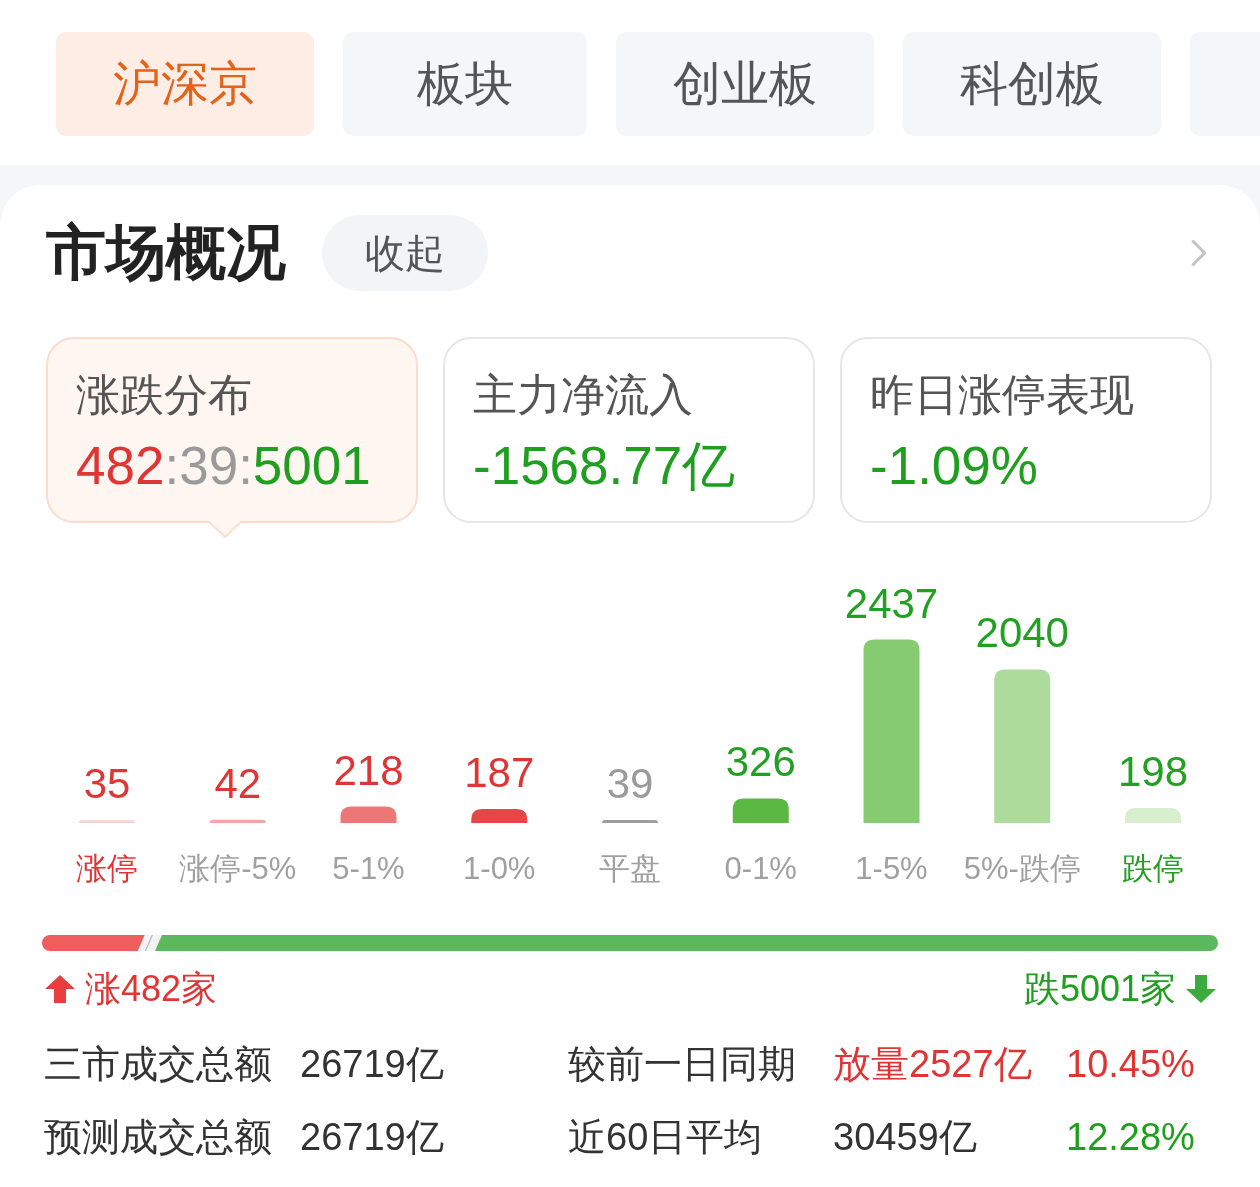 The image size is (1260, 1187). What do you see at coordinates (499, 772) in the screenshot?
I see `bar-value-label: 187` at bounding box center [499, 772].